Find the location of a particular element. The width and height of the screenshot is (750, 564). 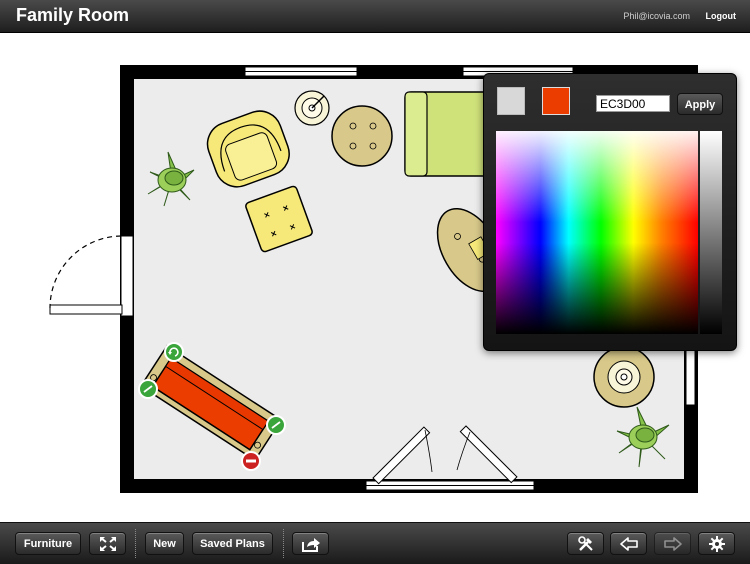

window-right is located at coordinates (690, 375).